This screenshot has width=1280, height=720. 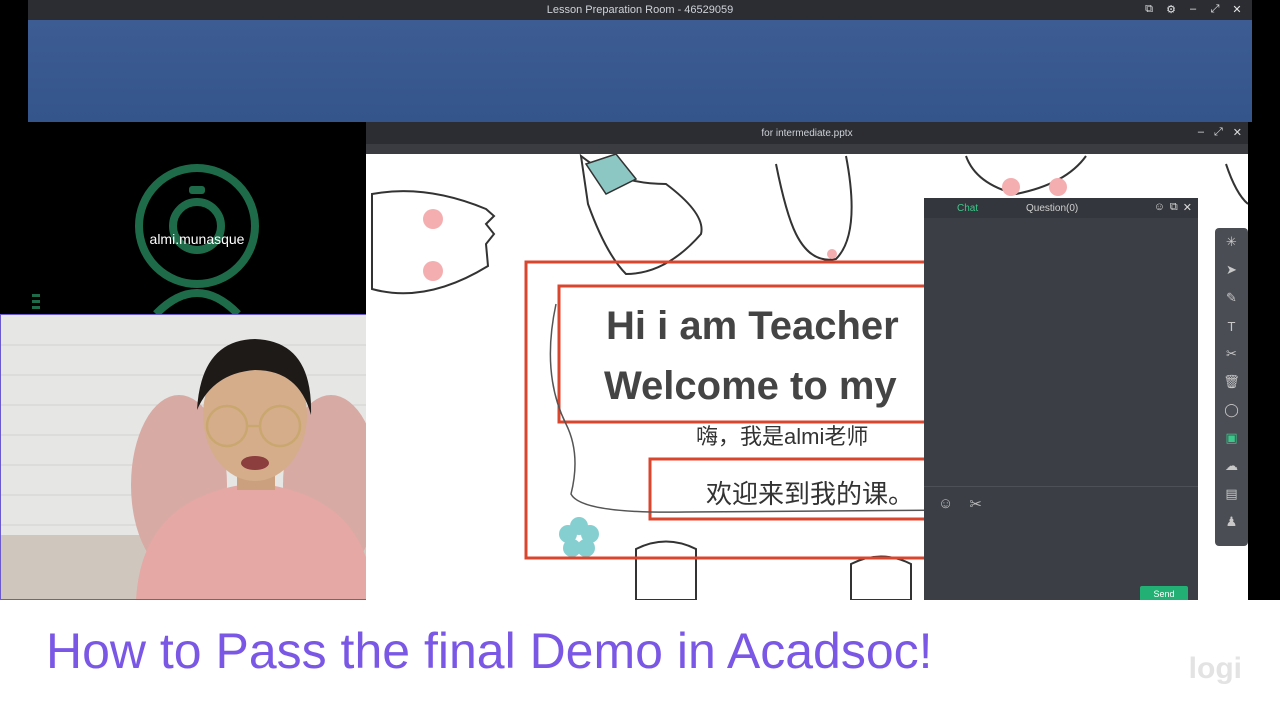 I want to click on presentation-toolbar-strip, so click(x=807, y=149).